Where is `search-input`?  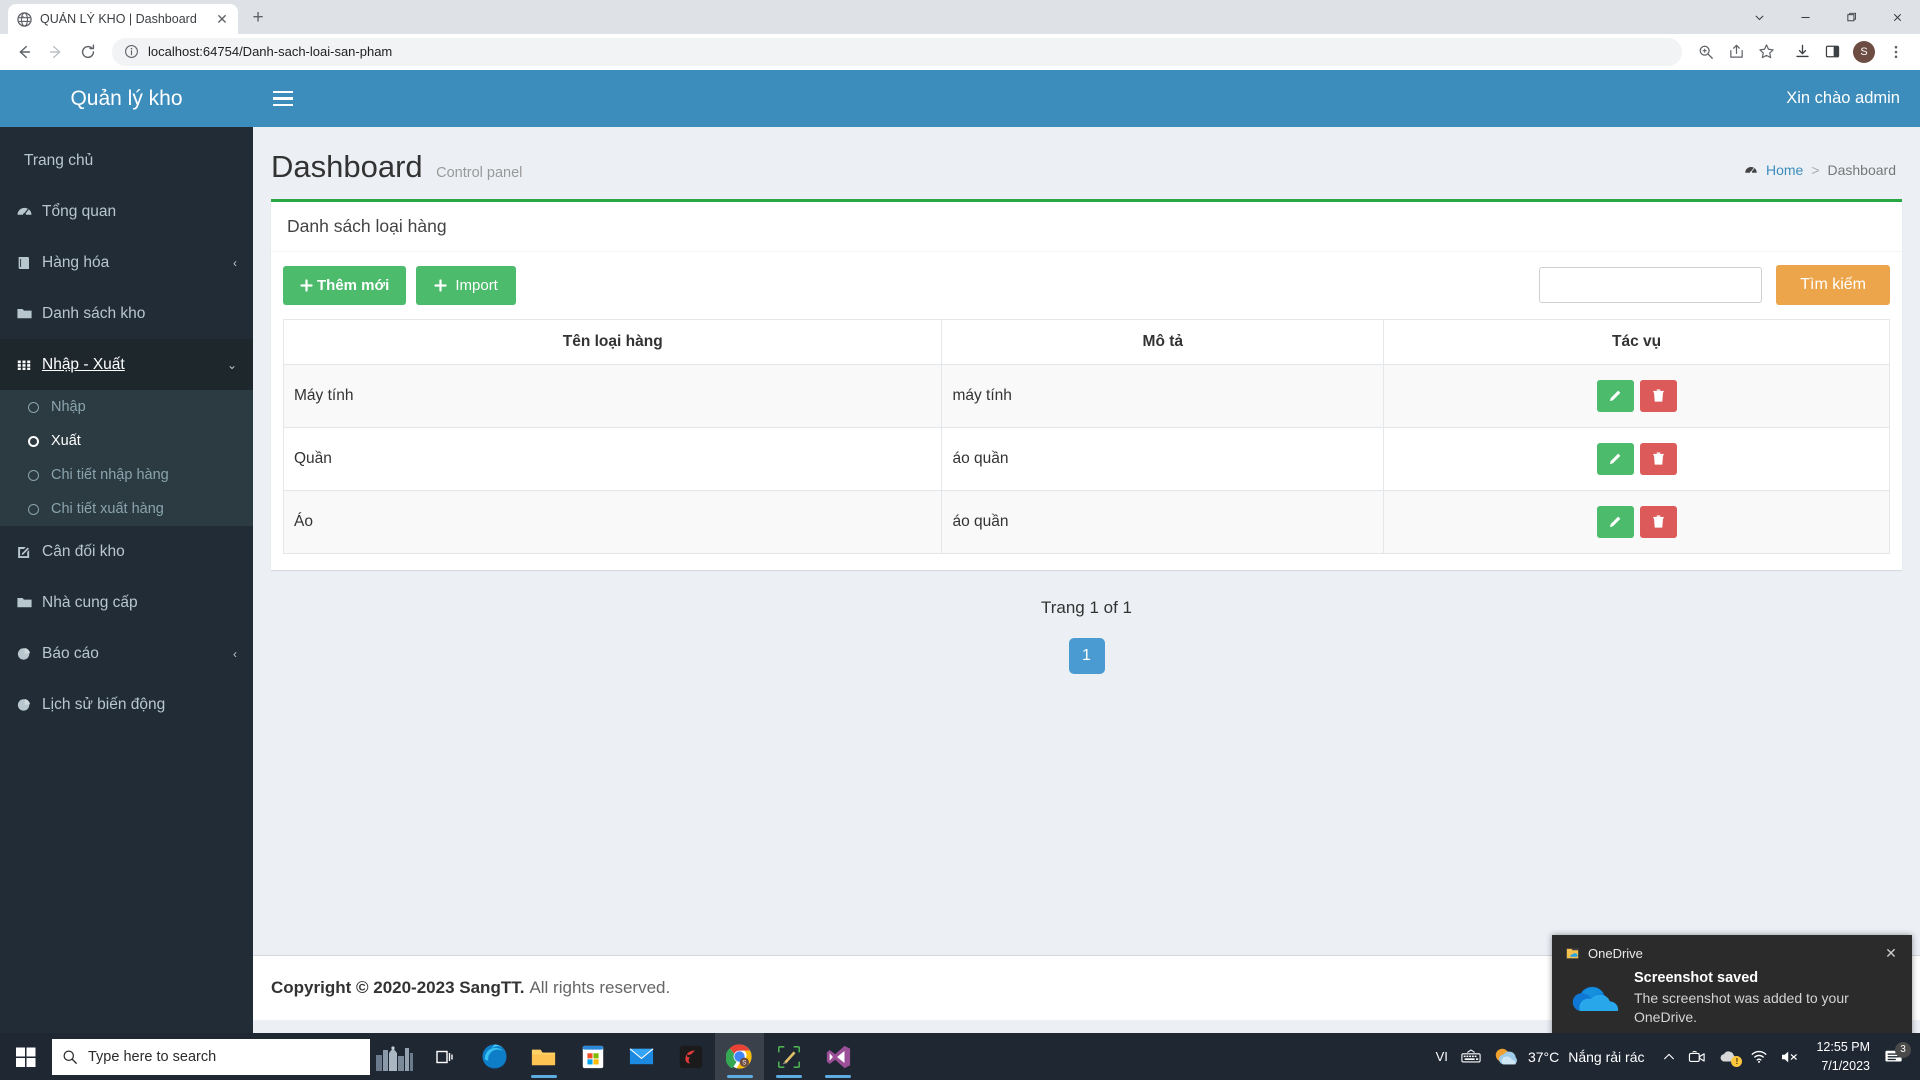 search-input is located at coordinates (1651, 285).